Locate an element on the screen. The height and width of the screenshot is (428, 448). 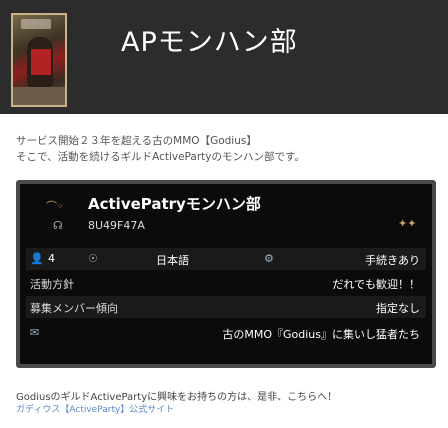
guild-name: ActivePatryモンハン部 is located at coordinates (174, 204).